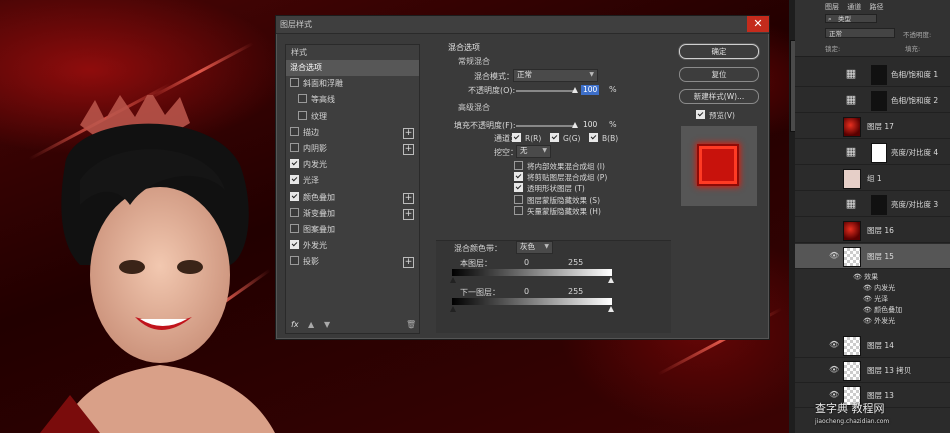 This screenshot has height=433, width=950. Describe the element at coordinates (879, 321) in the screenshot. I see `effect-item: 👁 外发光` at that location.